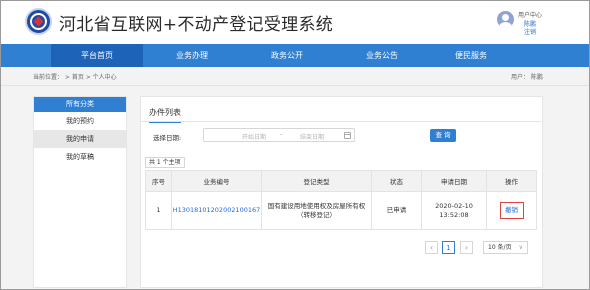 The image size is (590, 290). What do you see at coordinates (431, 247) in the screenshot?
I see `pager-prev-button: ‹` at bounding box center [431, 247].